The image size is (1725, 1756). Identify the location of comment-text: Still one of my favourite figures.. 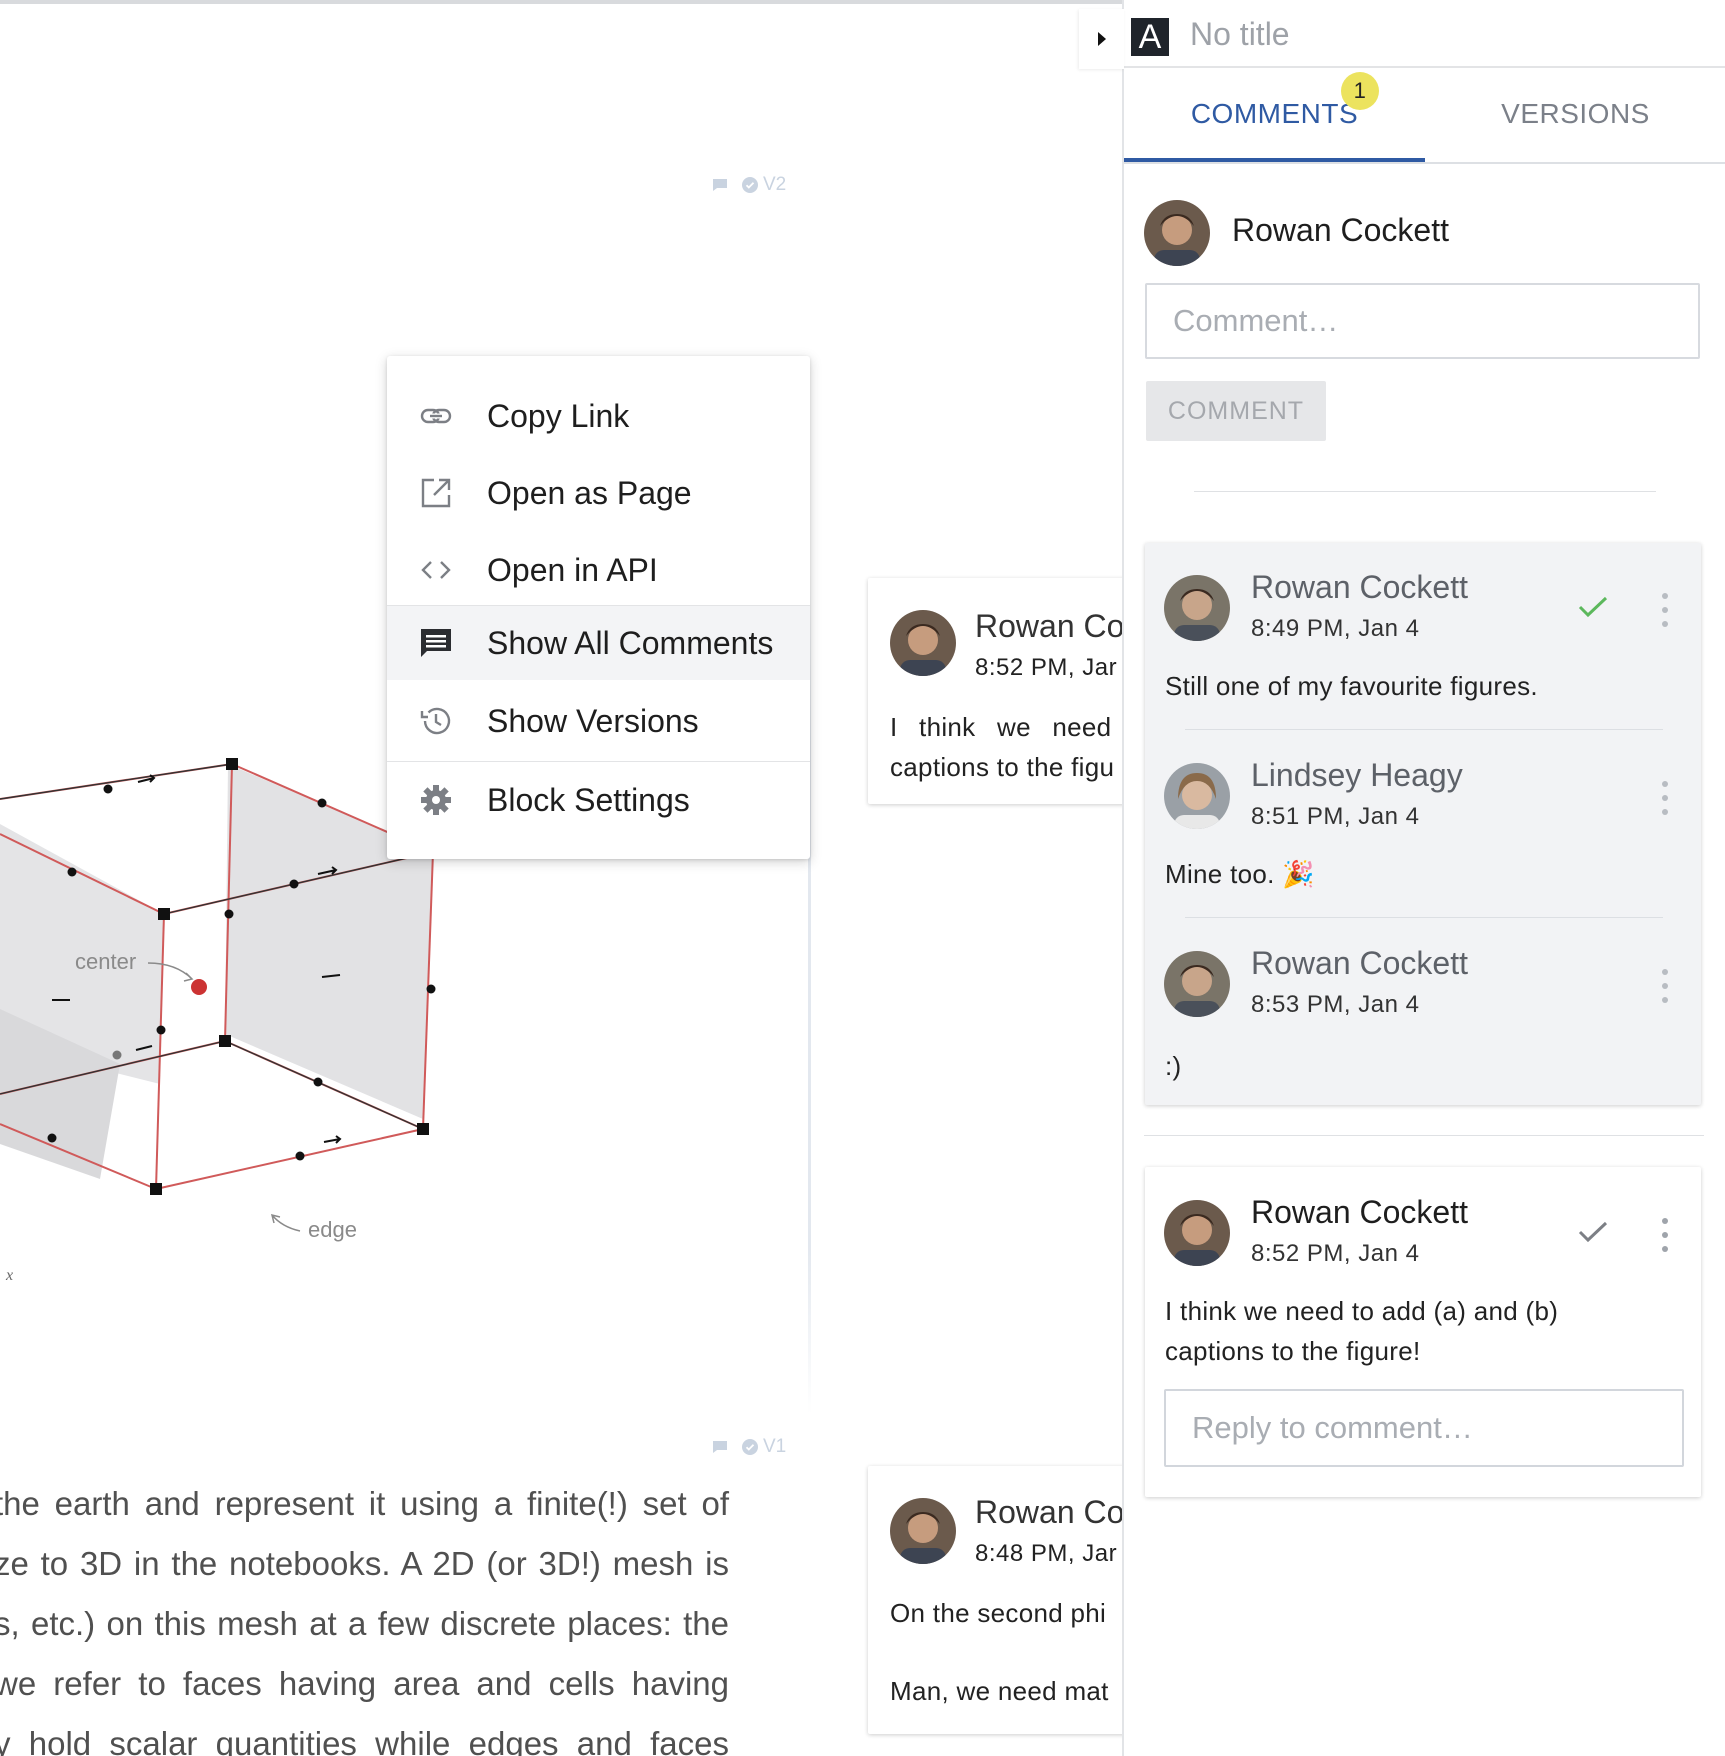
(1351, 686).